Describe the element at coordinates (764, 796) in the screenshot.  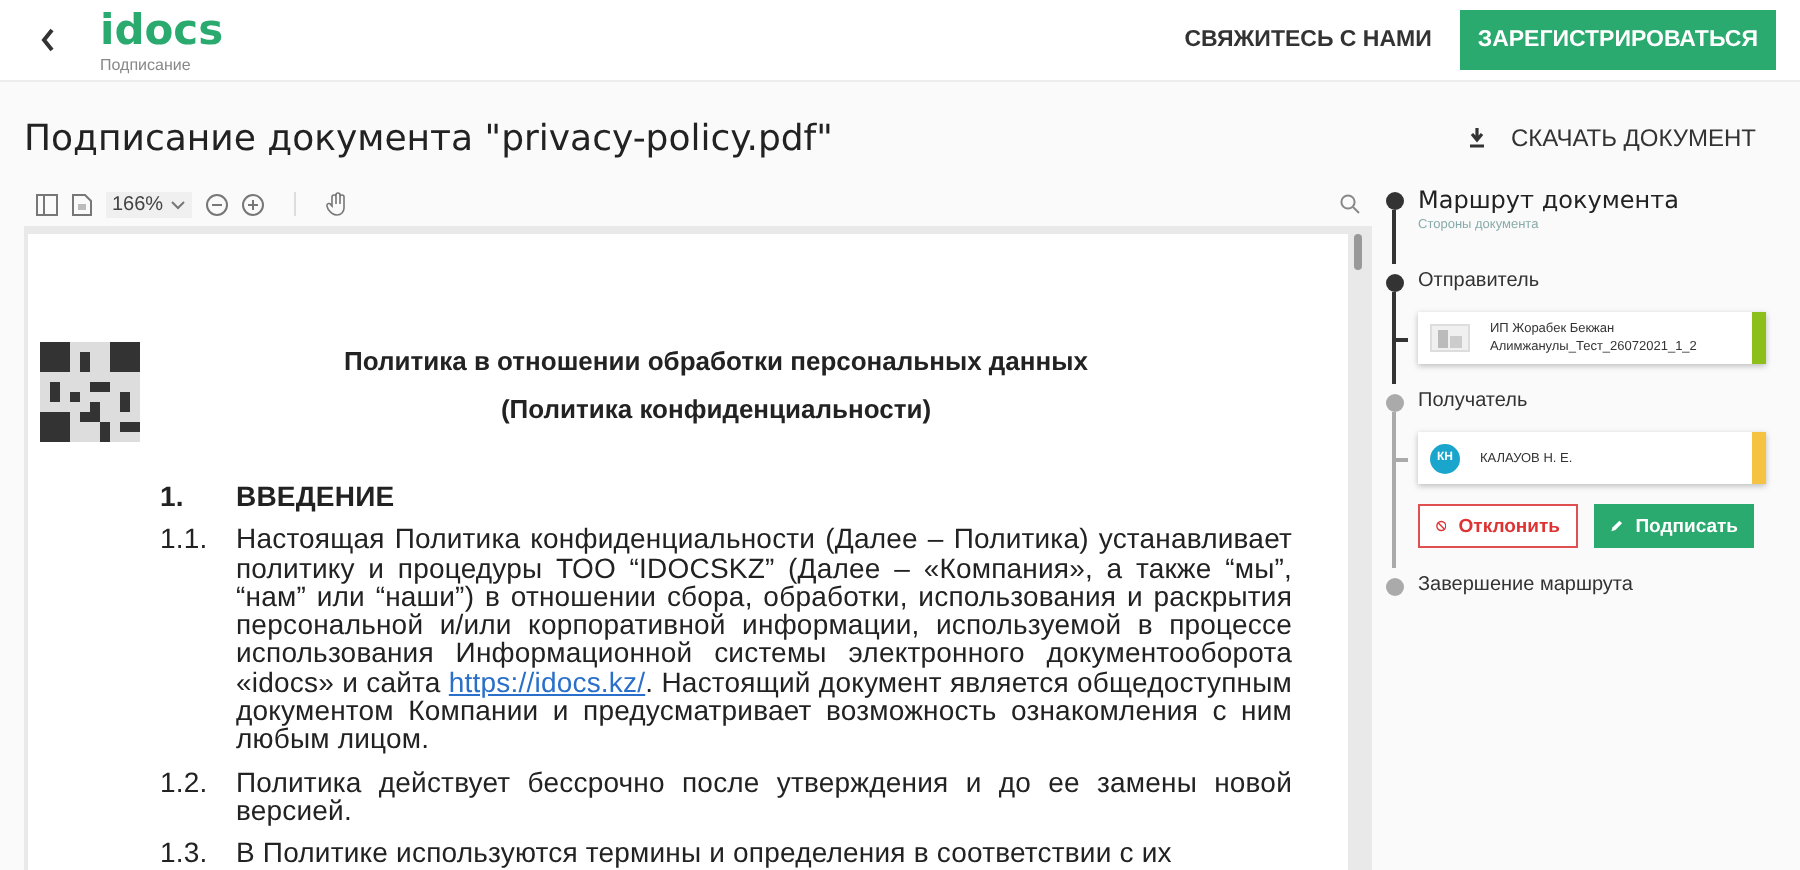
I see `paragraph: Политика действует бессрочно после утверждения и до ее замены новой версией.` at that location.